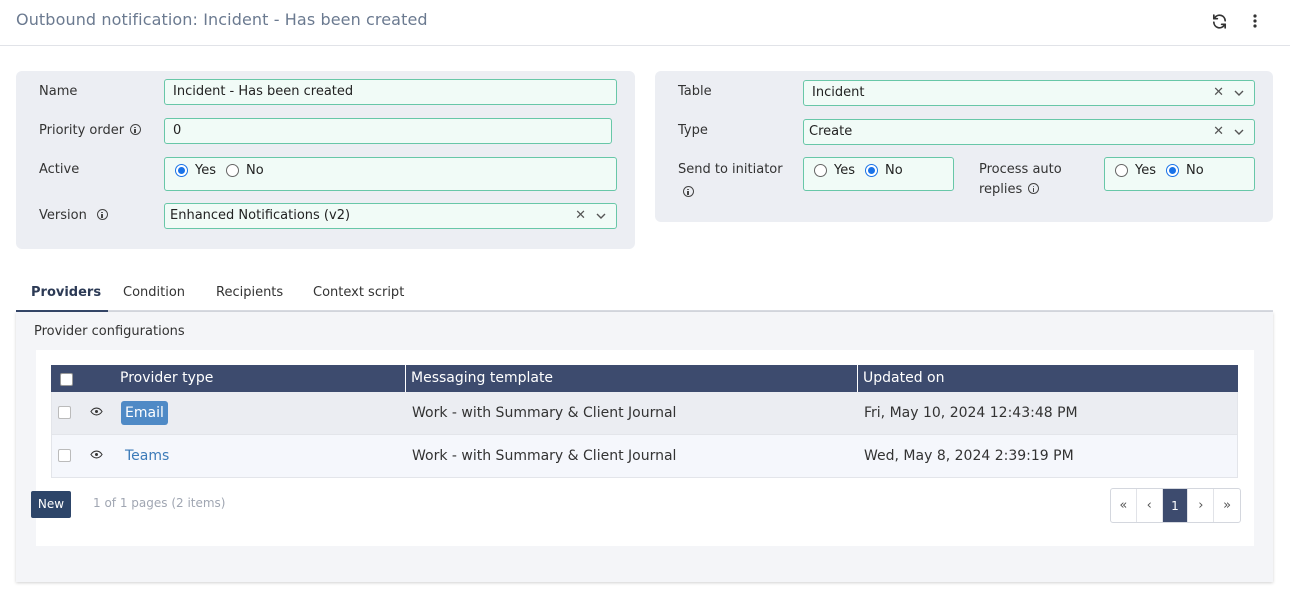  I want to click on provider-type-email-link: Email, so click(144, 413).